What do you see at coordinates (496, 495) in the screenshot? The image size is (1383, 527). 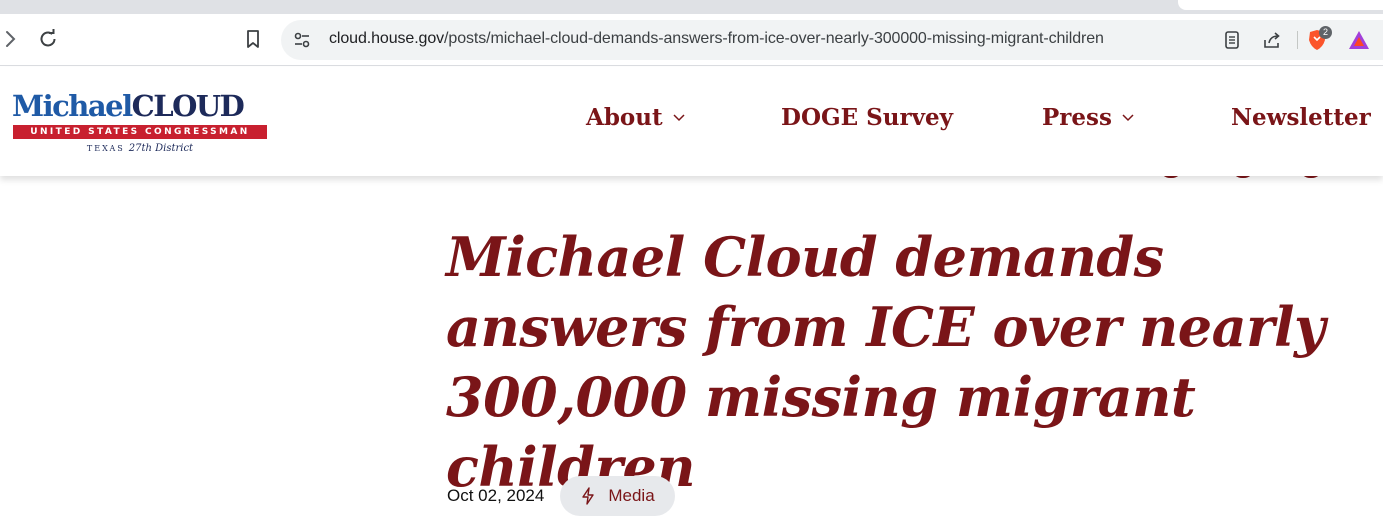 I see `article-date: Oct 02, 2024` at bounding box center [496, 495].